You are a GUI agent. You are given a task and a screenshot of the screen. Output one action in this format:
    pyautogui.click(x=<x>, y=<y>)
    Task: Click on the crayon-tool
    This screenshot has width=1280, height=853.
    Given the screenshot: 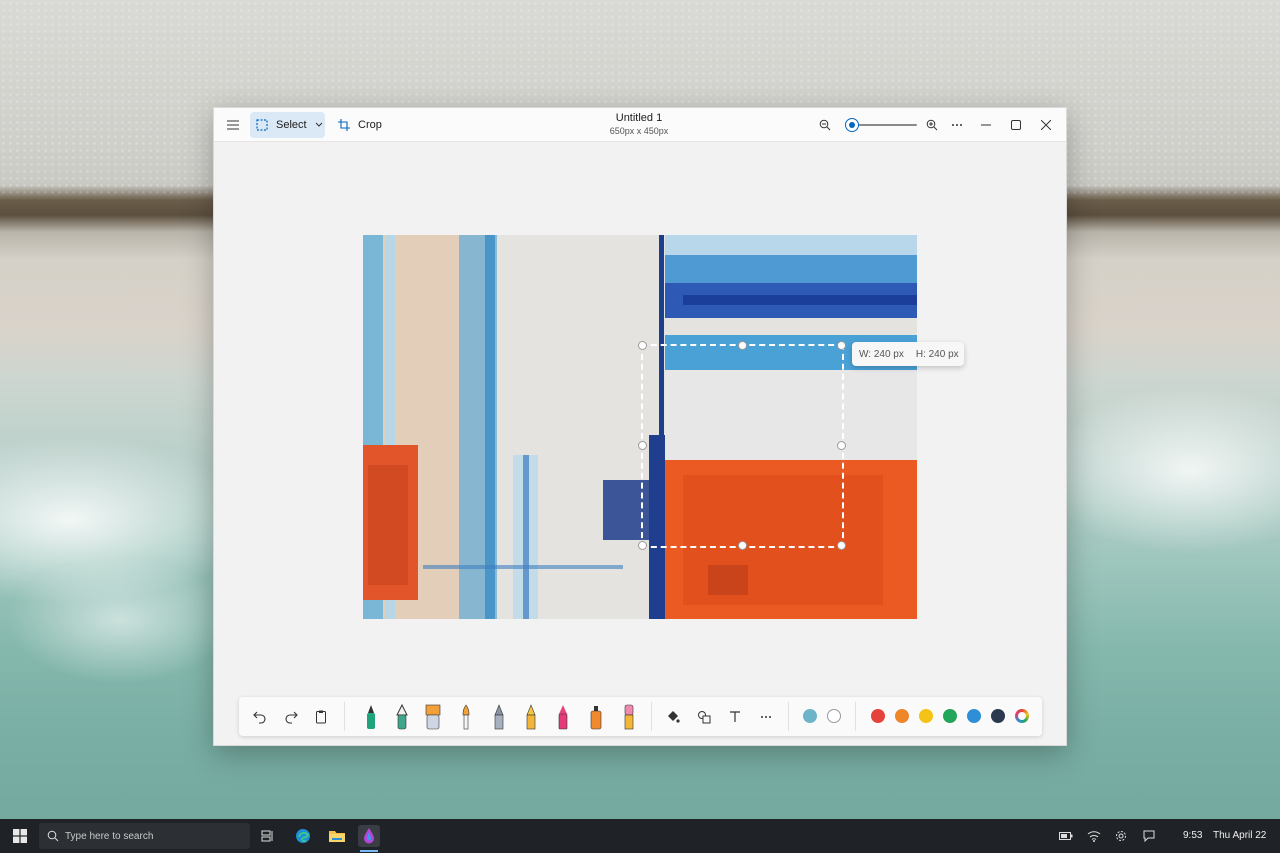 What is the action you would take?
    pyautogui.click(x=563, y=717)
    